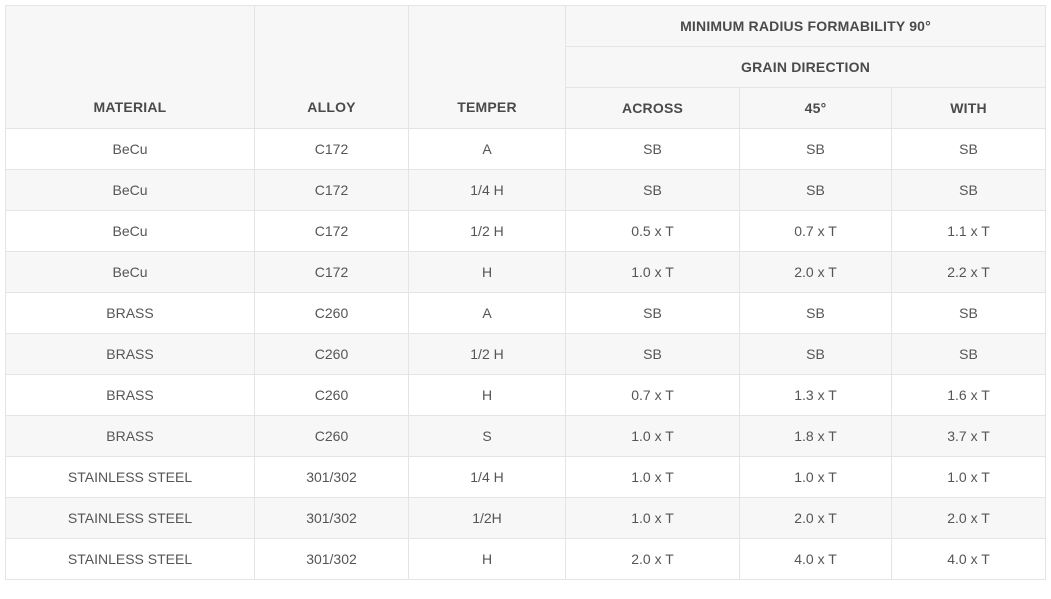  I want to click on header-with: WITH, so click(968, 108).